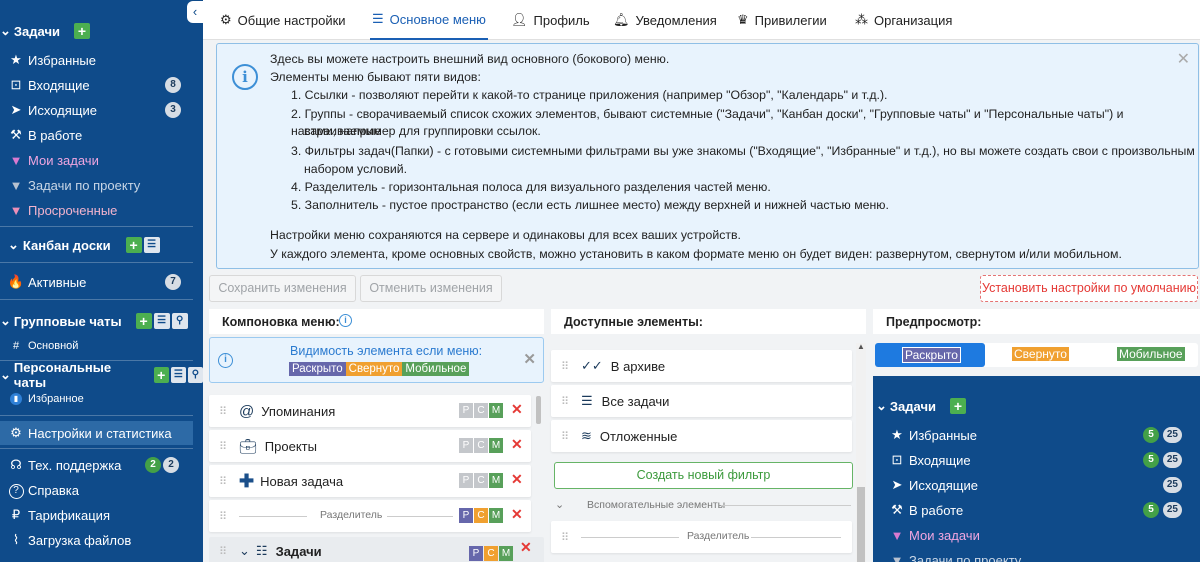 Image resolution: width=1200 pixels, height=562 pixels. What do you see at coordinates (80, 245) in the screenshot?
I see `sidebar-section-kanban: ⌄ Канбан доски + ☰` at bounding box center [80, 245].